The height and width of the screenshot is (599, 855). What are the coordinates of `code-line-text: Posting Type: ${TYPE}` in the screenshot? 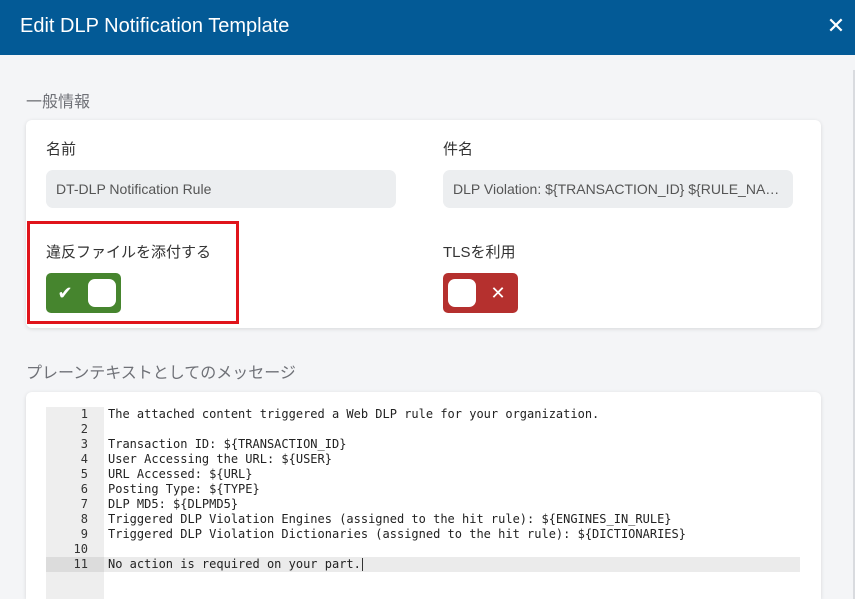 It's located at (184, 489).